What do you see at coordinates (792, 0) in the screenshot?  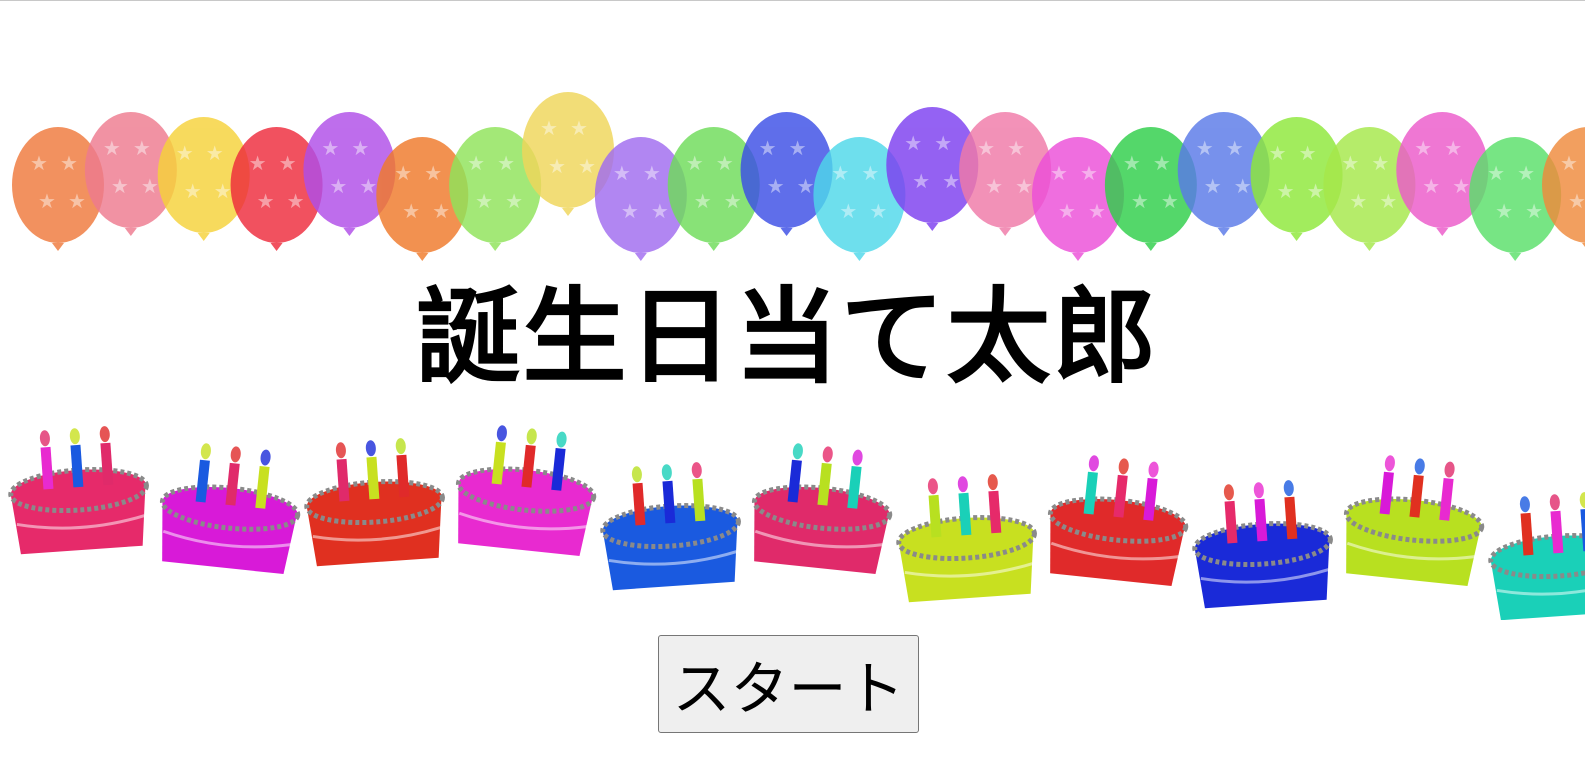 I see `browser-top-border` at bounding box center [792, 0].